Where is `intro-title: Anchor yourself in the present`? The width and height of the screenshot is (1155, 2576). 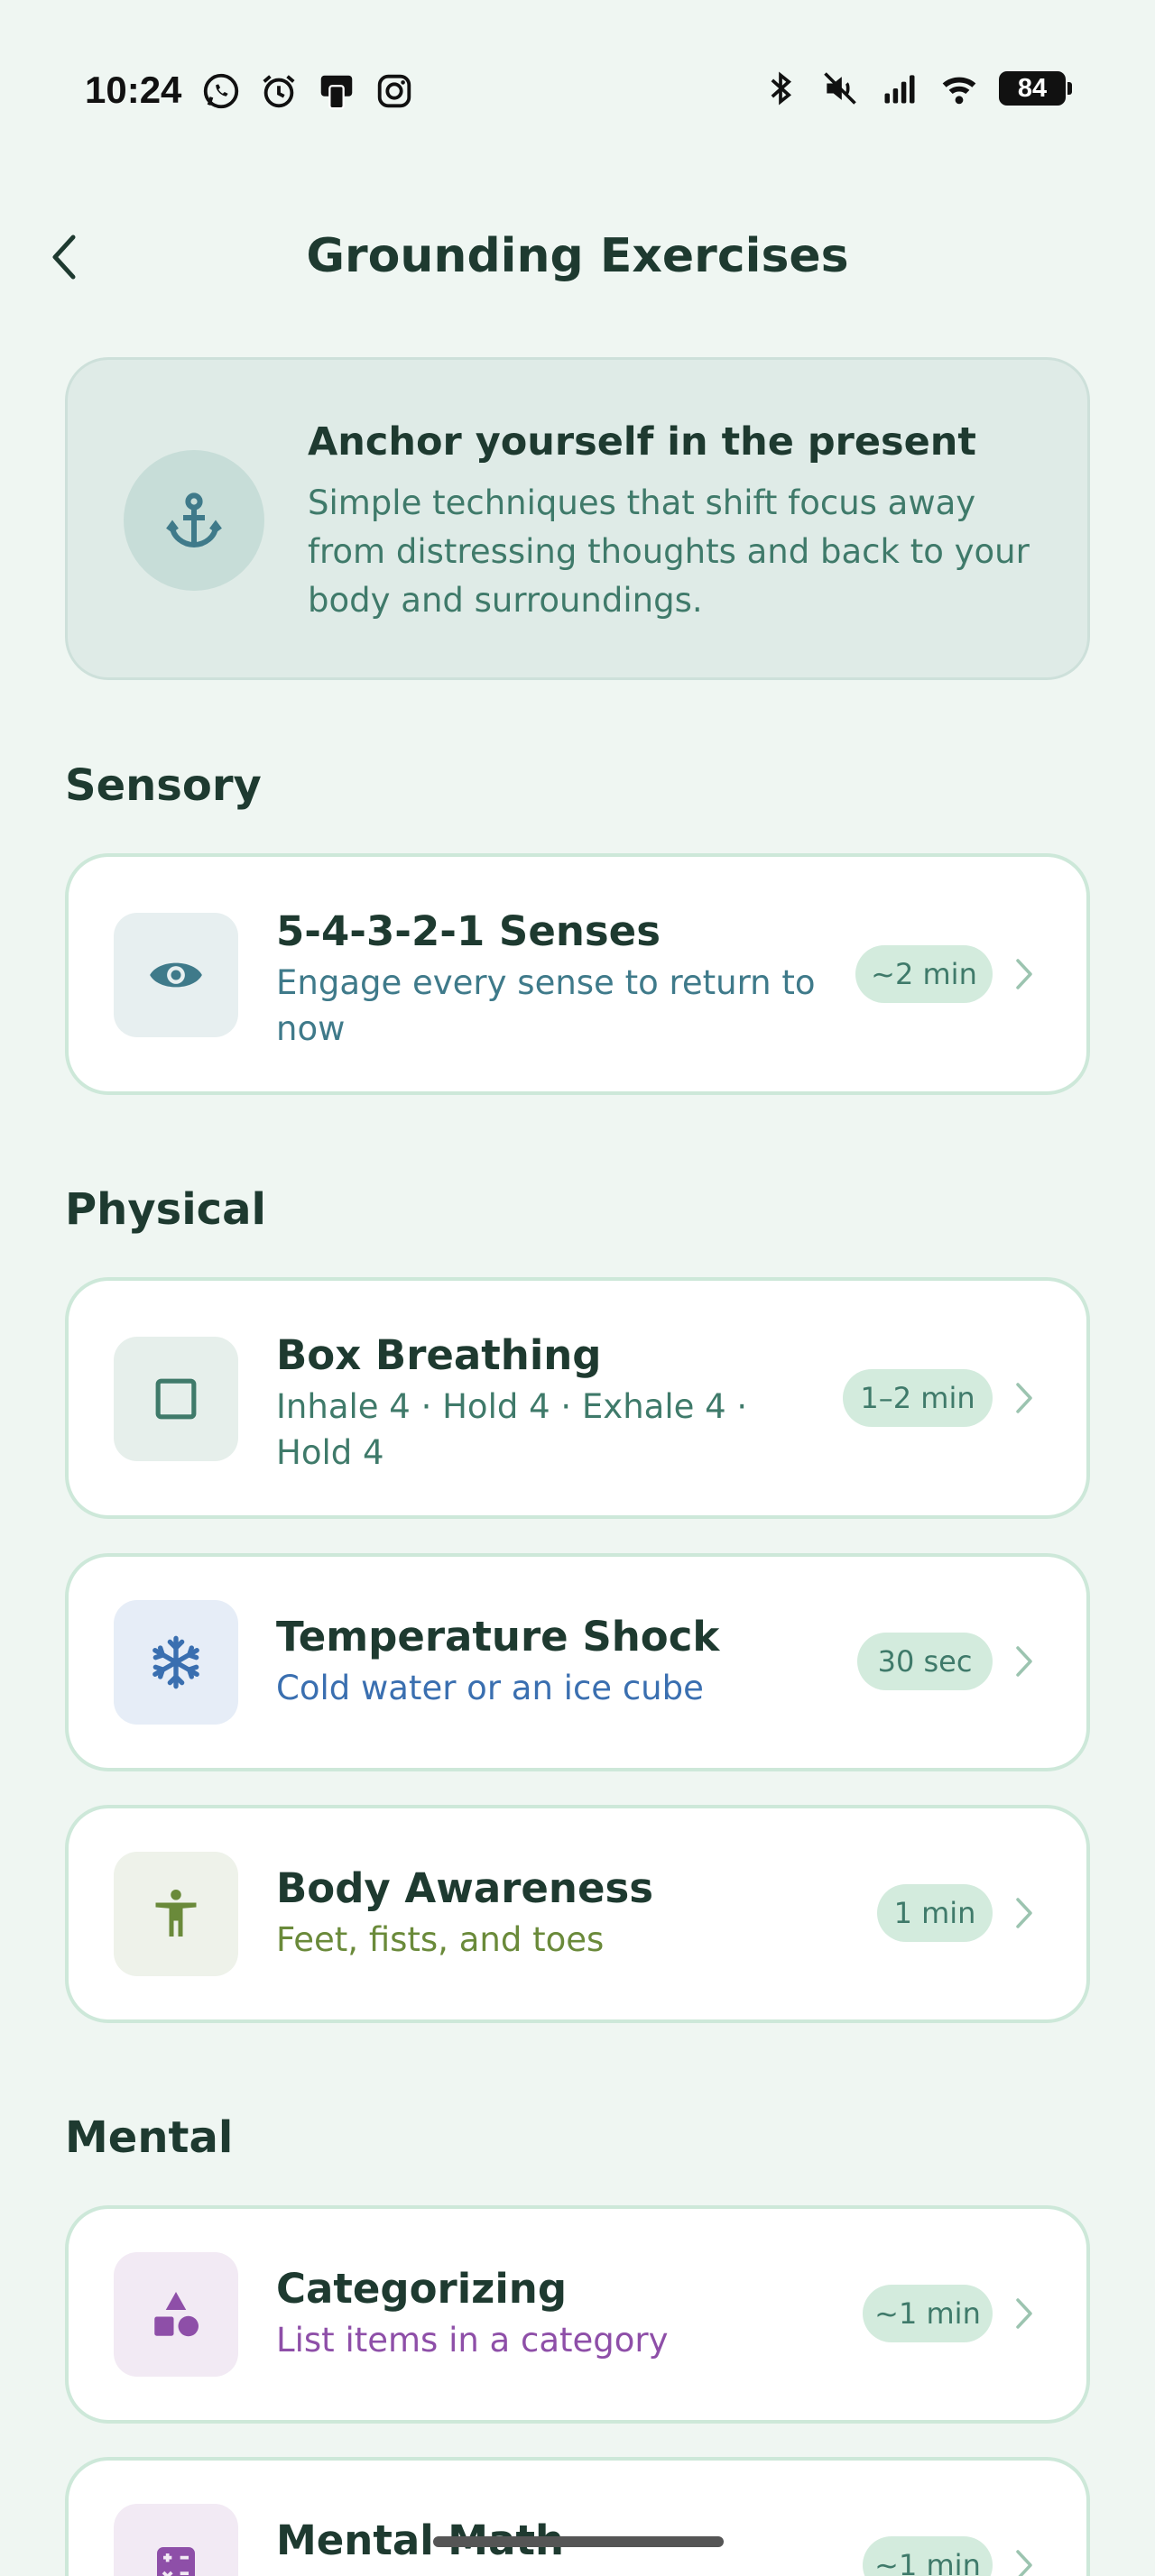 intro-title: Anchor yourself in the present is located at coordinates (642, 442).